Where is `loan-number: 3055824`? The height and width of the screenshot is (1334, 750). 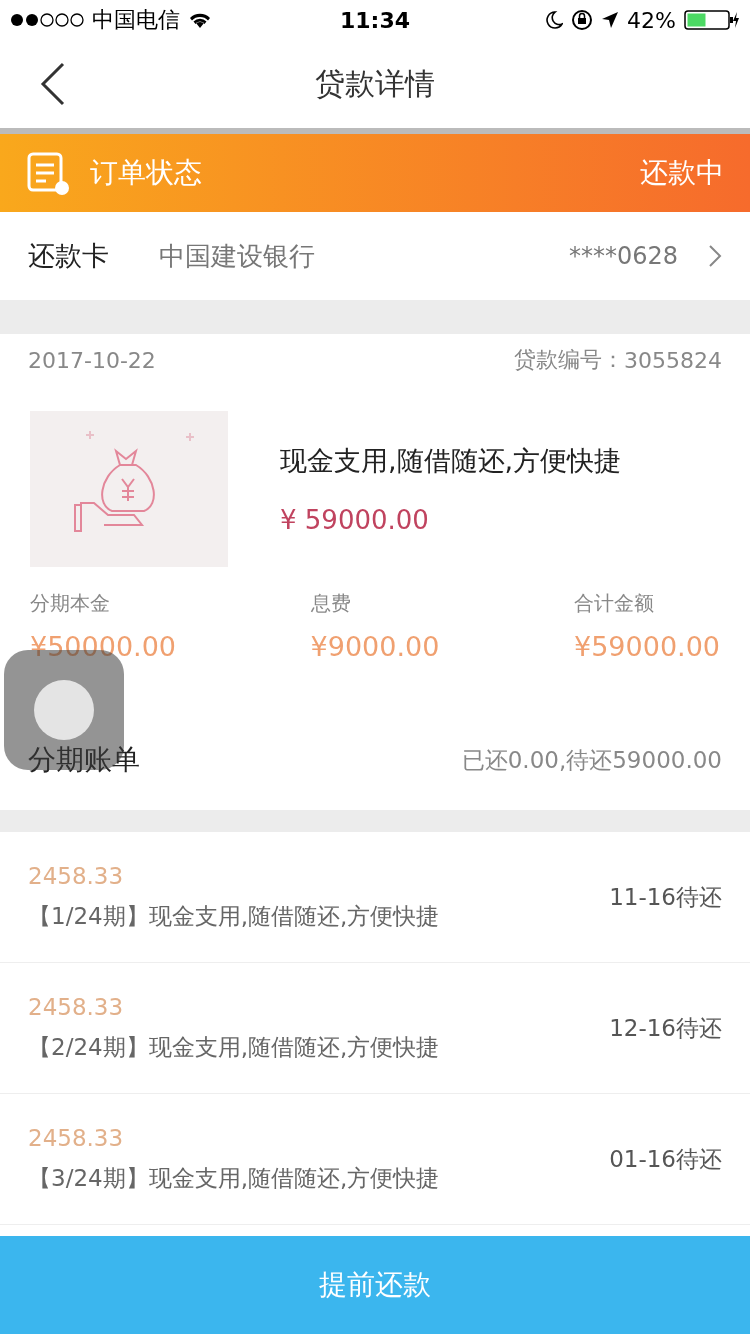
loan-number: 3055824 is located at coordinates (673, 360).